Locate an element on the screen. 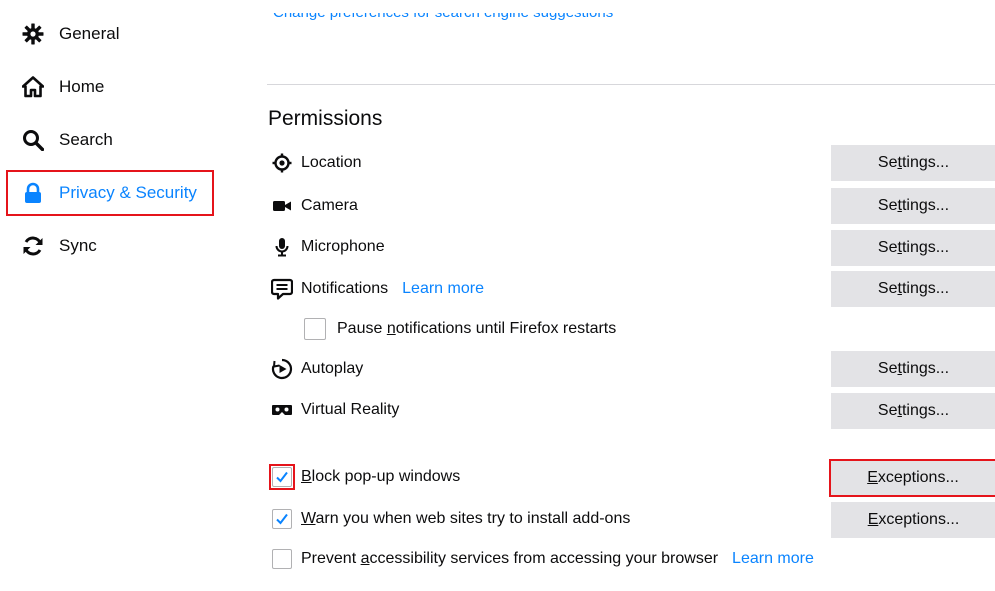 Image resolution: width=995 pixels, height=591 pixels. permission-label: Microphone is located at coordinates (343, 246).